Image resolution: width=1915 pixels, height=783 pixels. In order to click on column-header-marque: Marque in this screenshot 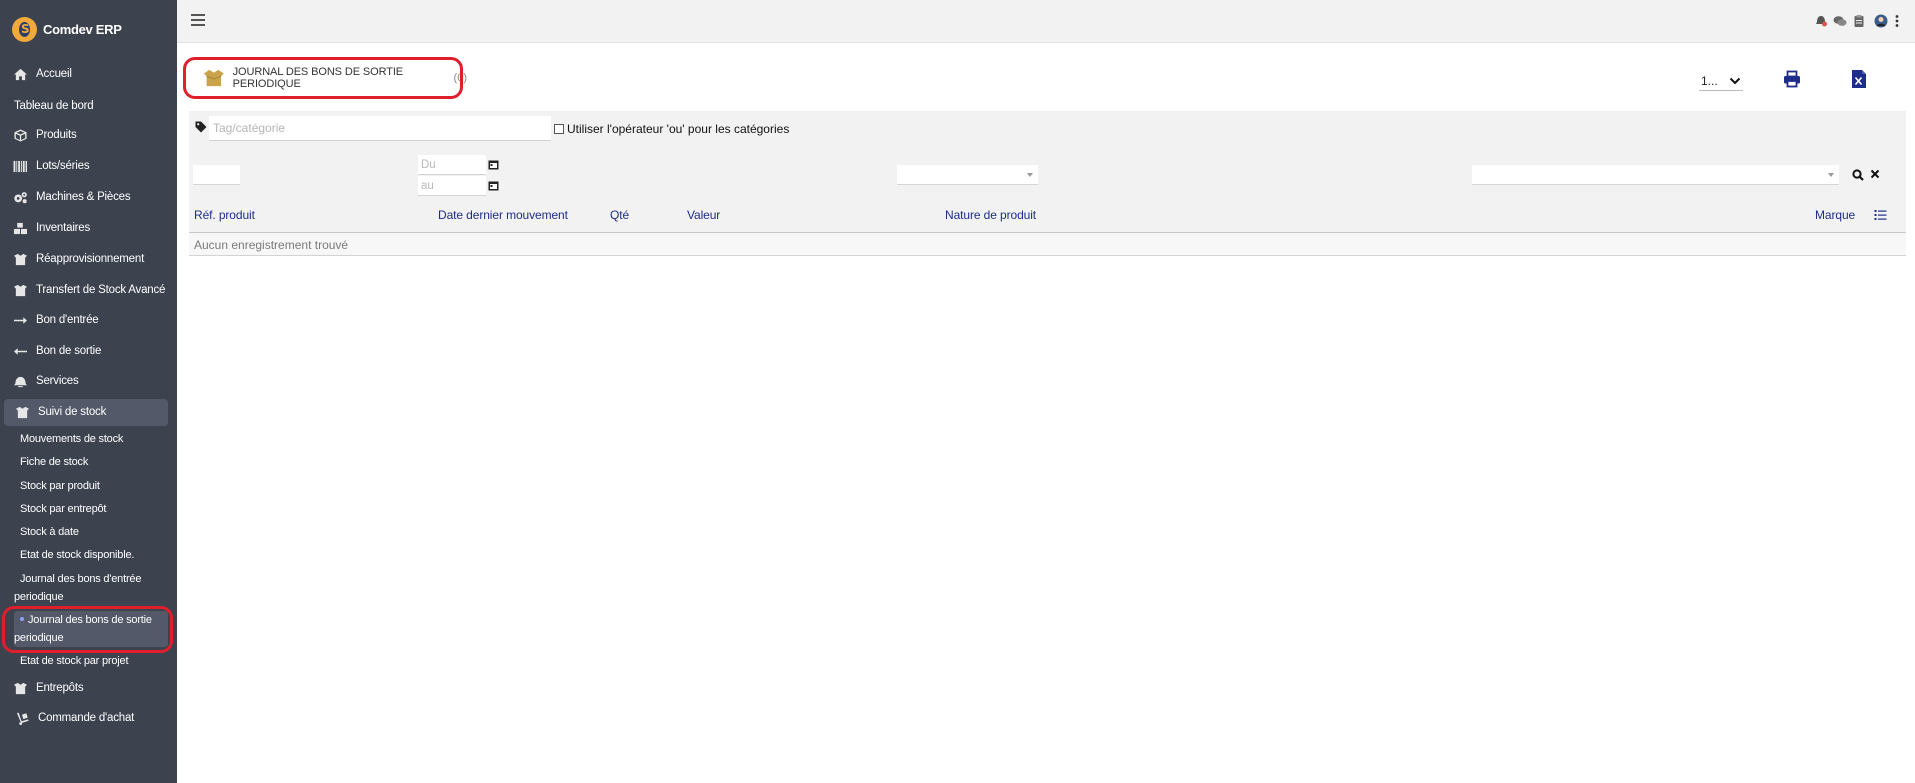, I will do `click(1835, 215)`.